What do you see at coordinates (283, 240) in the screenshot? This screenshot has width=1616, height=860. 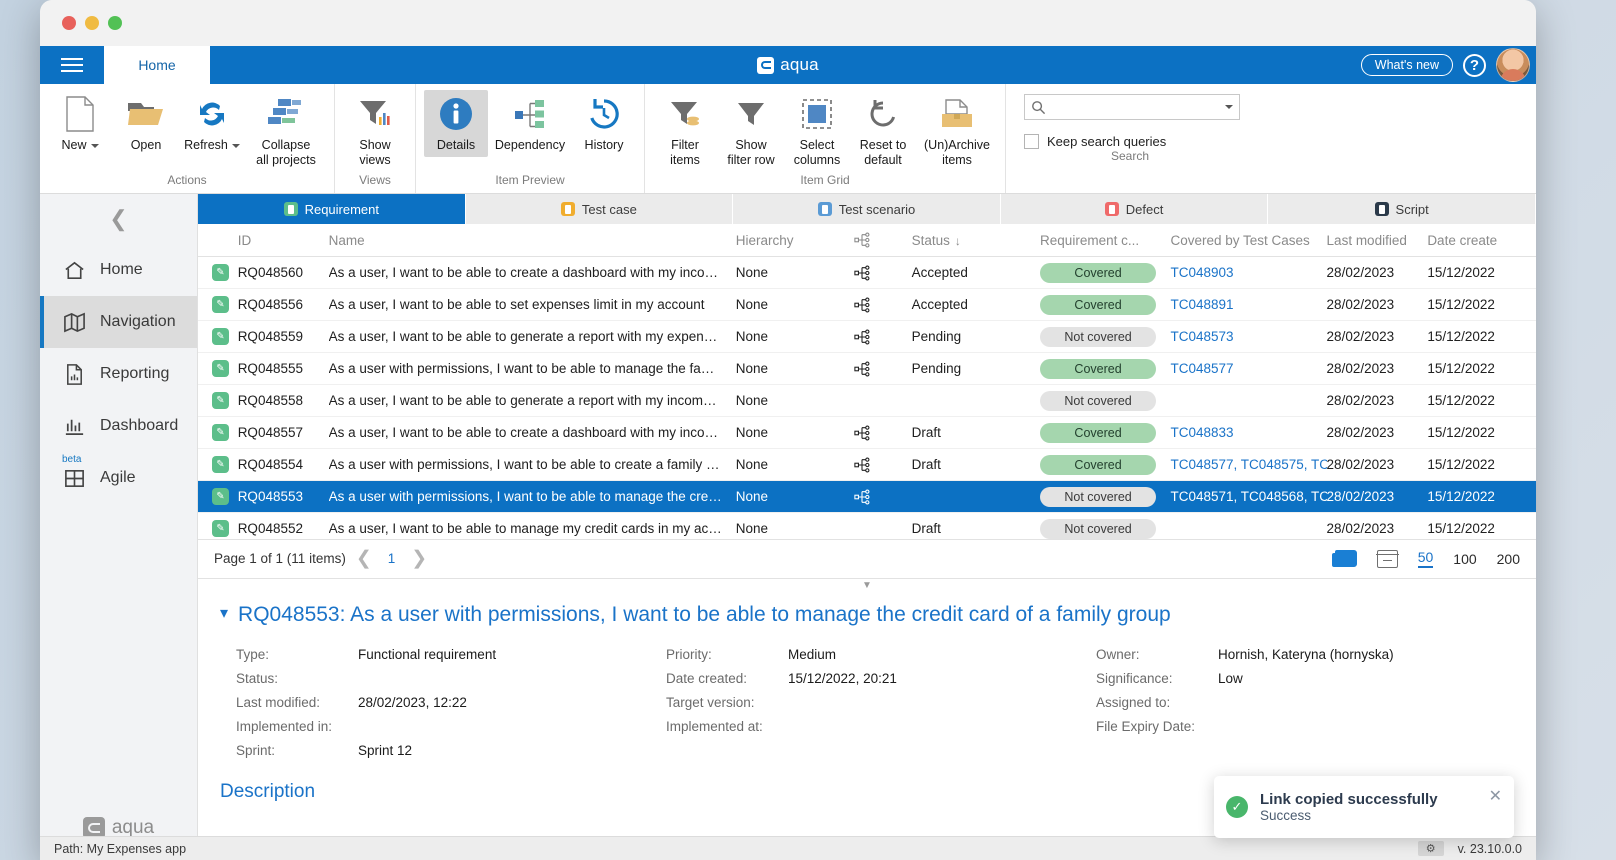 I see `grid-header-id: ID` at bounding box center [283, 240].